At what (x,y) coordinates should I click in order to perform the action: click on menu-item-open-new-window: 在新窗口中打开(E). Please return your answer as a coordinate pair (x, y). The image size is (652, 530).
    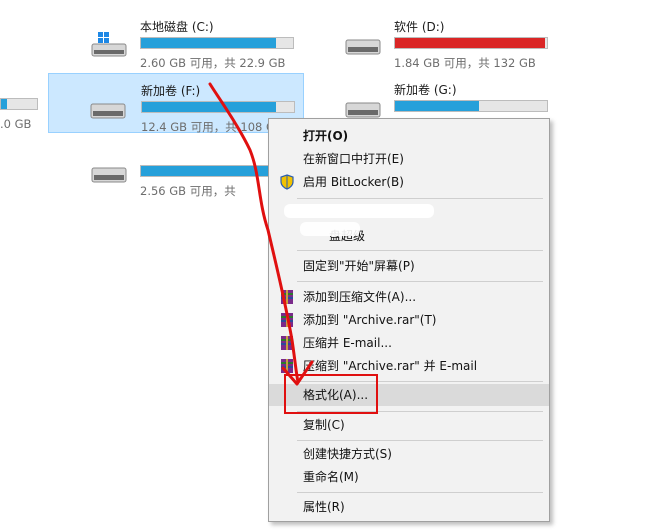
    Looking at the image, I should click on (409, 159).